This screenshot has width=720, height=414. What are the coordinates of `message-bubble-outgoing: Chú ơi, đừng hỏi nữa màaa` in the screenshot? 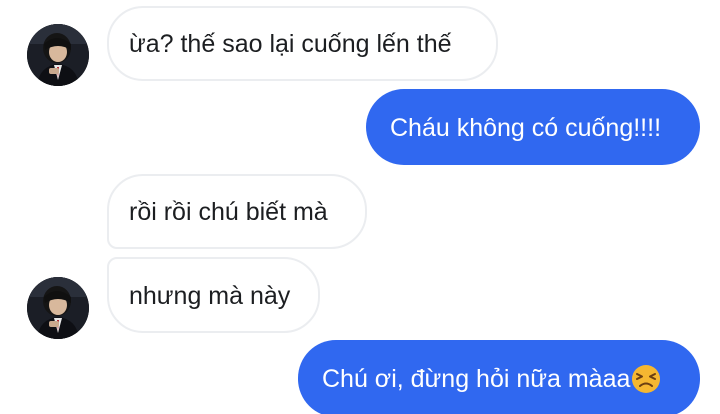 It's located at (499, 377).